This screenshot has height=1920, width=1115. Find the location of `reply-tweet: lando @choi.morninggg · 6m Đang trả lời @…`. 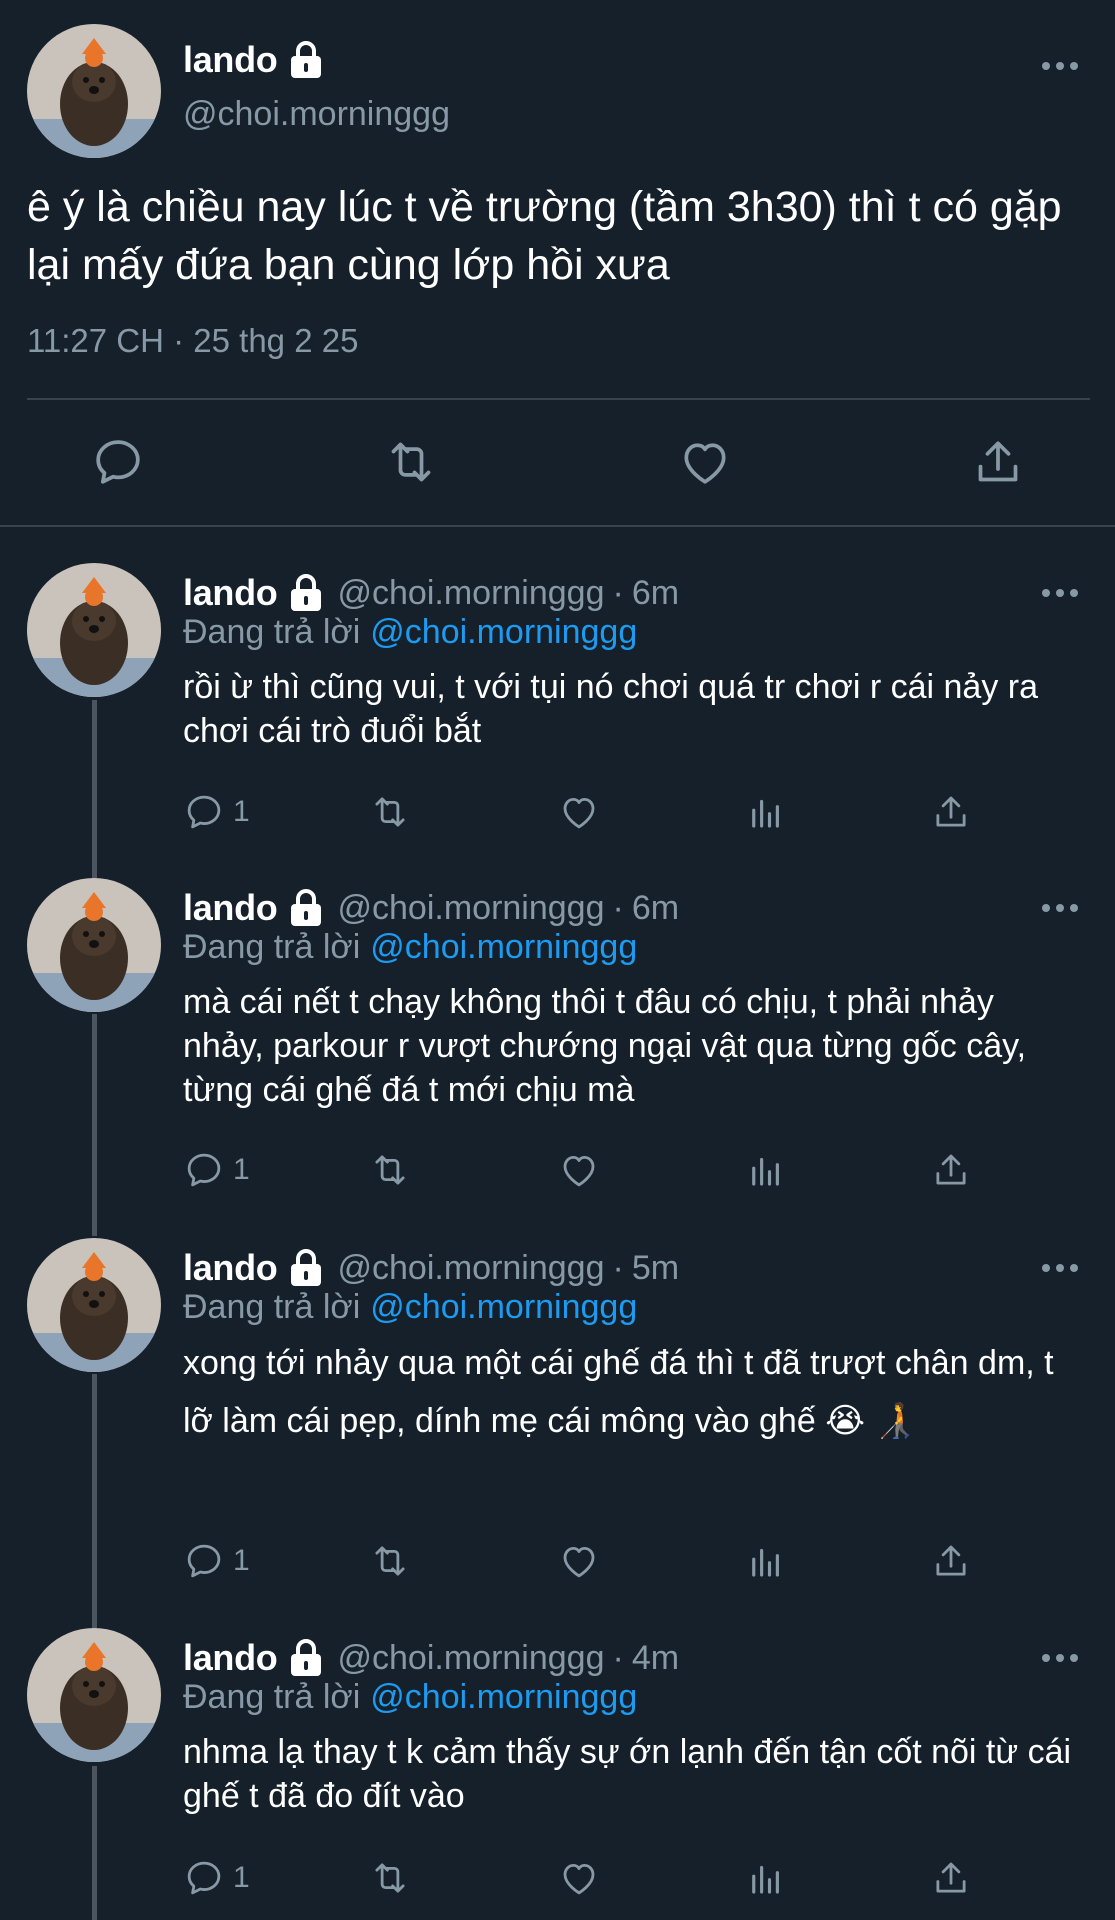

reply-tweet: lando @choi.morninggg · 6m Đang trả lời @… is located at coordinates (557, 703).